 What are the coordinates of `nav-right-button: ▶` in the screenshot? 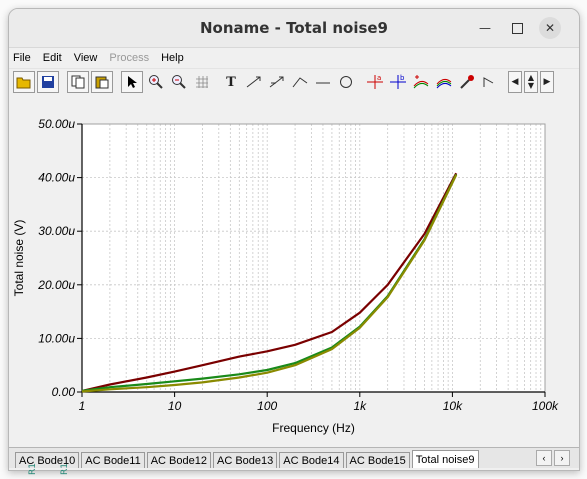 It's located at (547, 82).